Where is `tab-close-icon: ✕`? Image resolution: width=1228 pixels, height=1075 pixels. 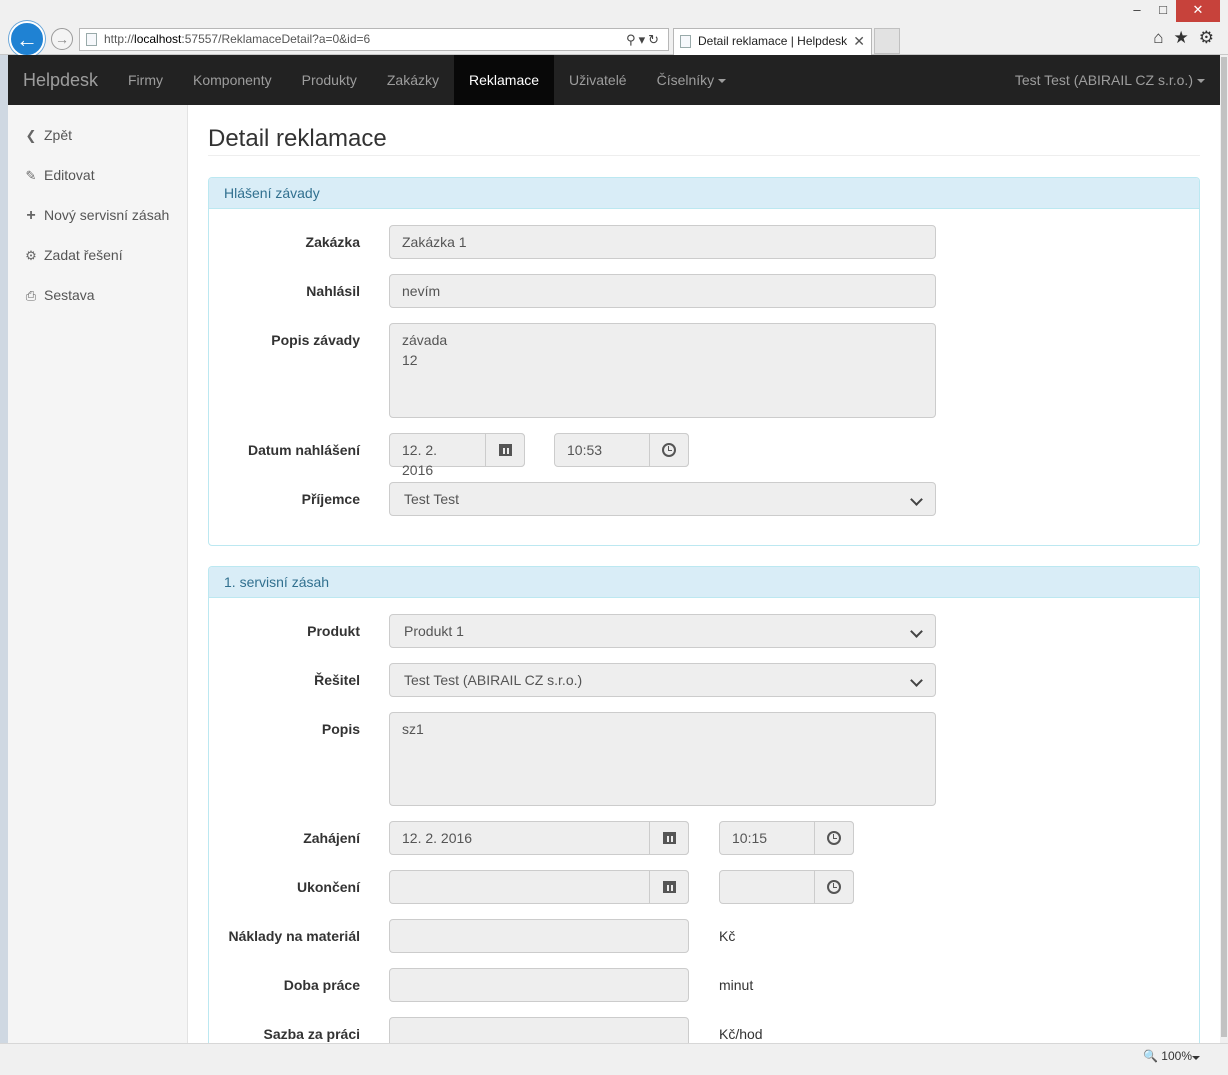
tab-close-icon: ✕ is located at coordinates (859, 41).